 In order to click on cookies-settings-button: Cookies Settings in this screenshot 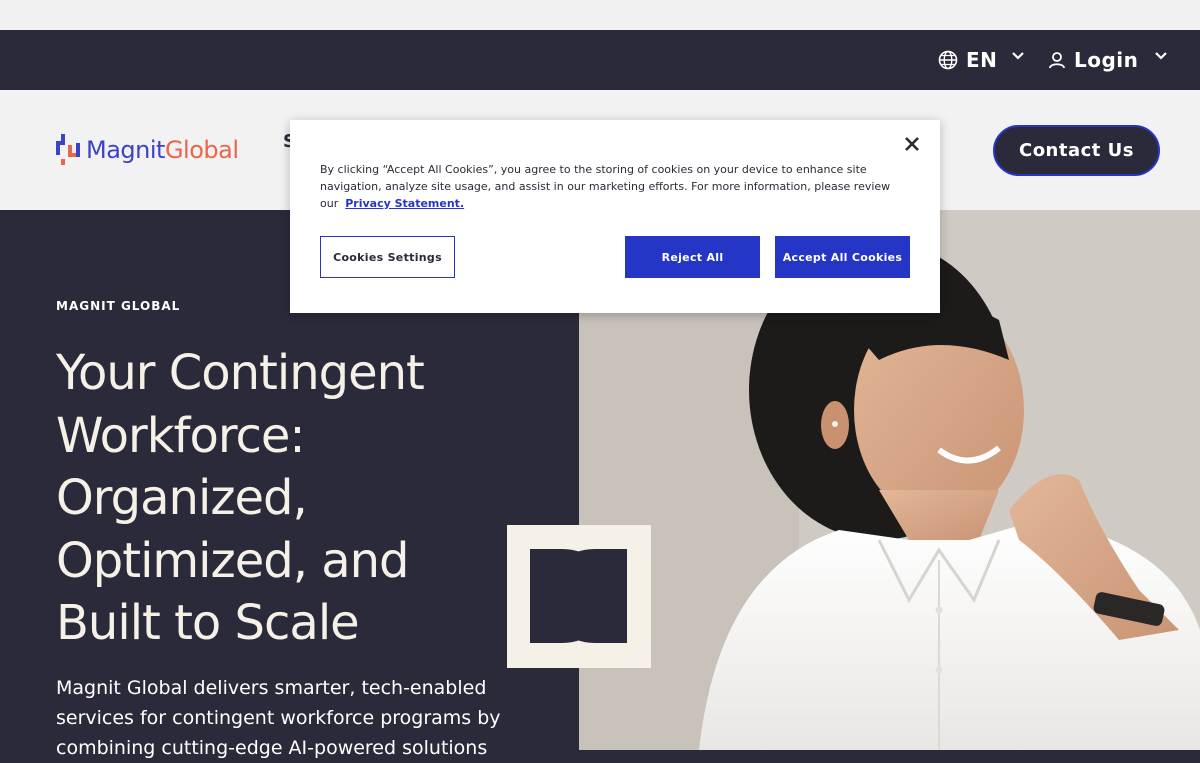, I will do `click(387, 257)`.